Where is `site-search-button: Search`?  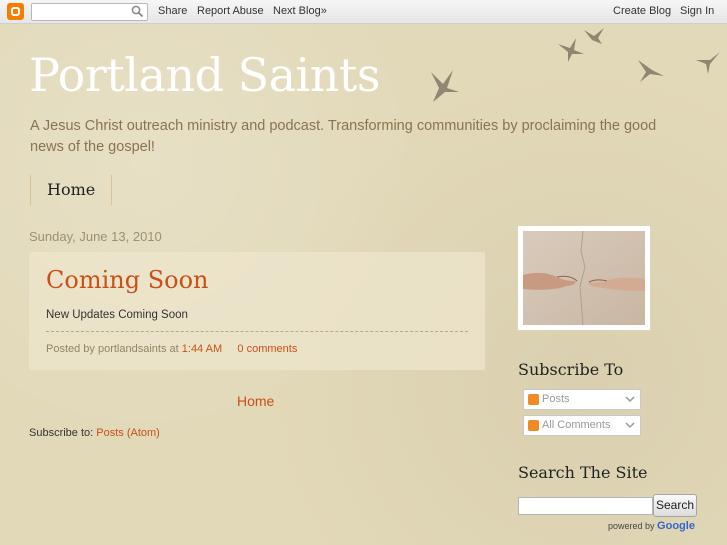 site-search-button: Search is located at coordinates (675, 505).